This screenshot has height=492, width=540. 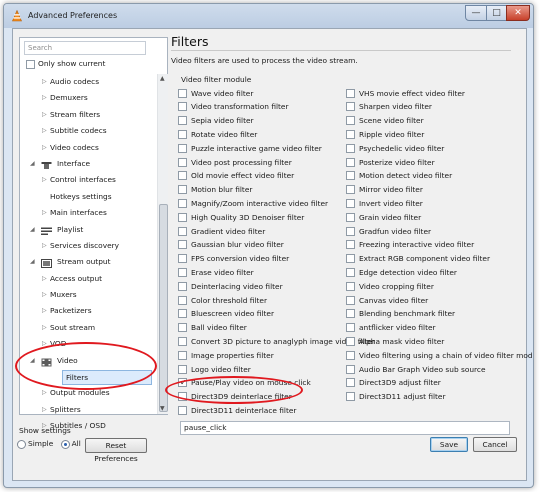 What do you see at coordinates (88, 115) in the screenshot?
I see `sidebar-item: ▷ Stream filters` at bounding box center [88, 115].